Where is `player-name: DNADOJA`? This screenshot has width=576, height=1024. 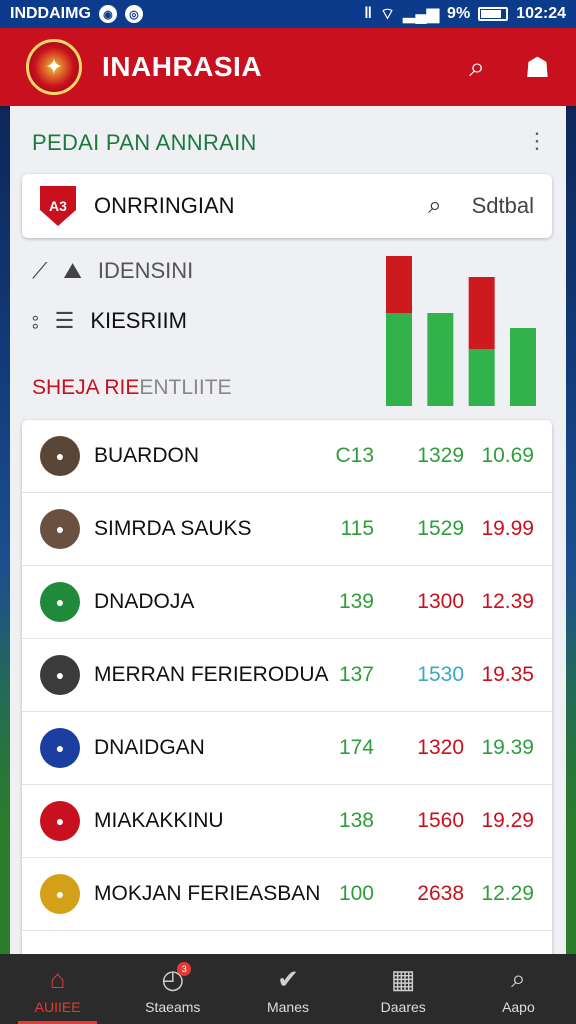 player-name: DNADOJA is located at coordinates (144, 601).